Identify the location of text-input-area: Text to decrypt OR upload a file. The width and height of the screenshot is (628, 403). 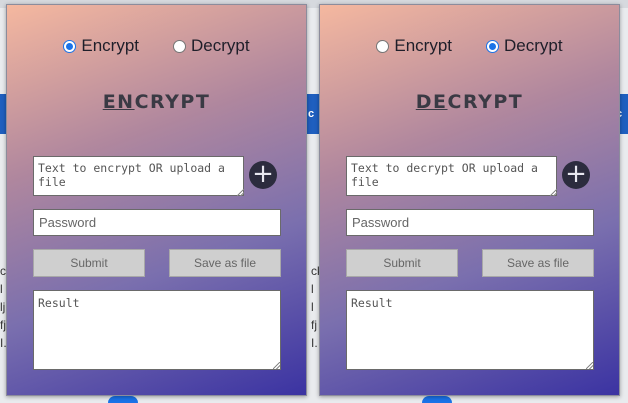
(451, 176).